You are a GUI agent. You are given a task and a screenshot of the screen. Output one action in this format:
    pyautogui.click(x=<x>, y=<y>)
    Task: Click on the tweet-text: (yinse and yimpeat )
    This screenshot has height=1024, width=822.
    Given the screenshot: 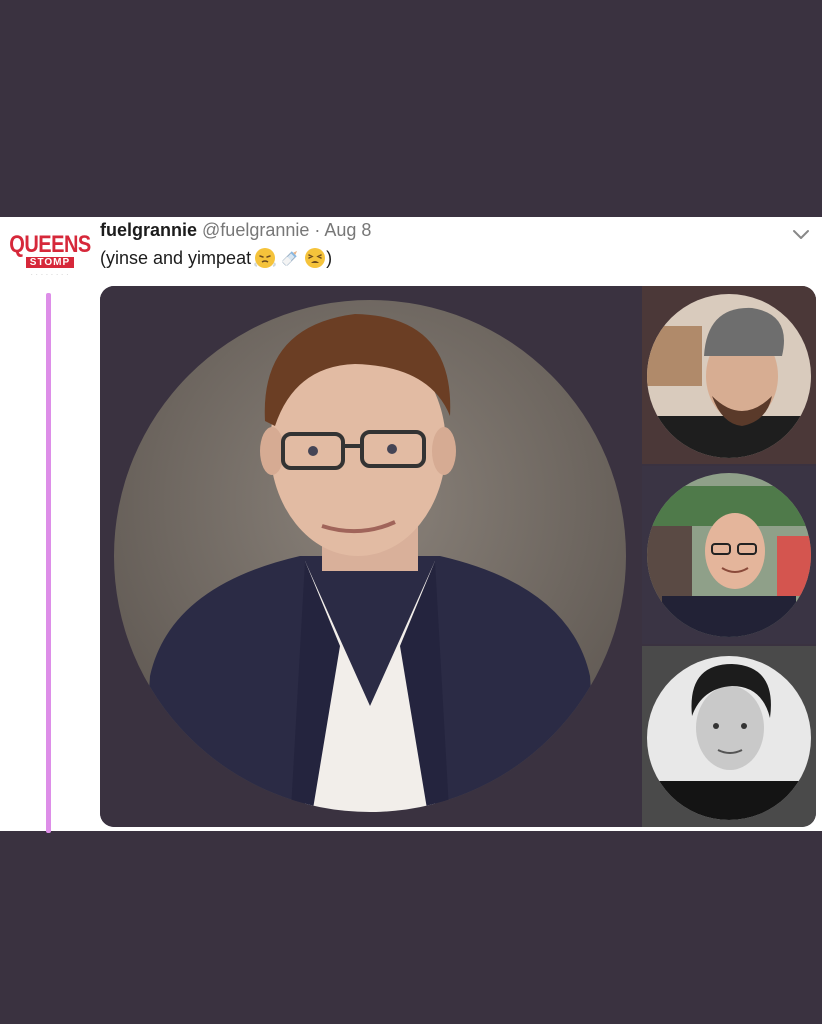 What is the action you would take?
    pyautogui.click(x=216, y=258)
    